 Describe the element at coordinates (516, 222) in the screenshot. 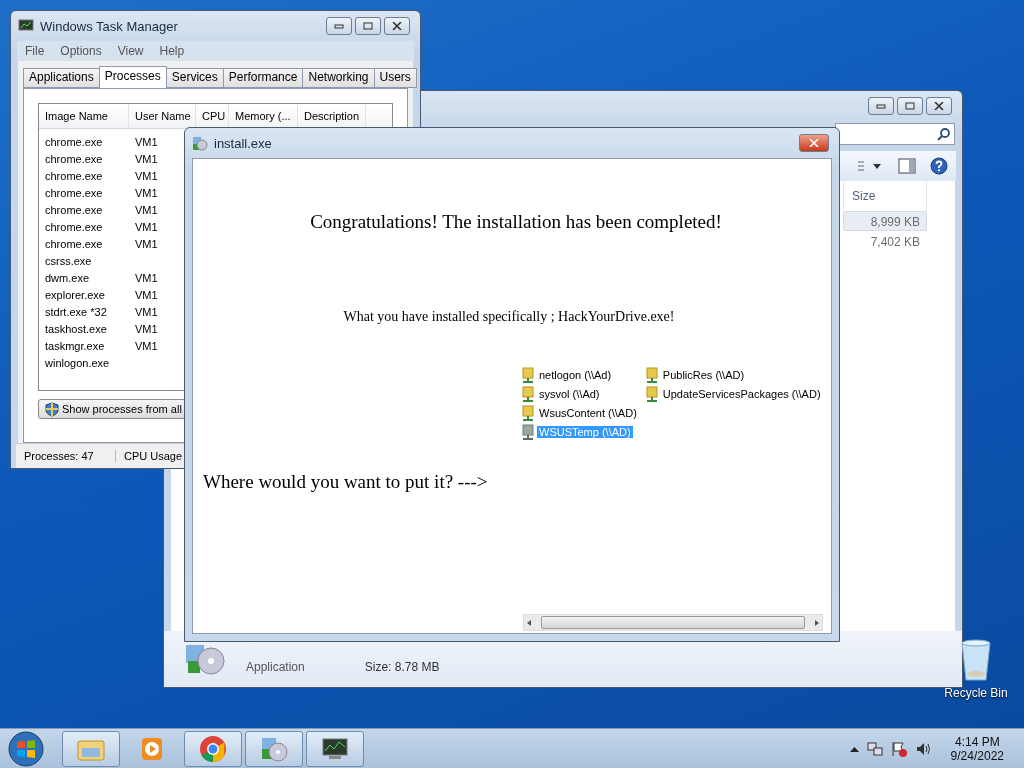

I see `heading-text: Congratulations! The installation has been completed!` at that location.